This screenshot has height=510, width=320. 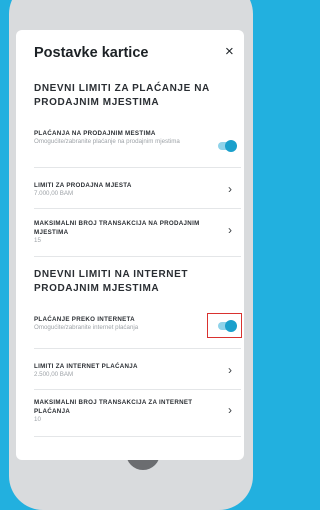 I want to click on internet-limits-title: LIMITI ZA INTERNET PLAĆANJA, so click(x=86, y=366).